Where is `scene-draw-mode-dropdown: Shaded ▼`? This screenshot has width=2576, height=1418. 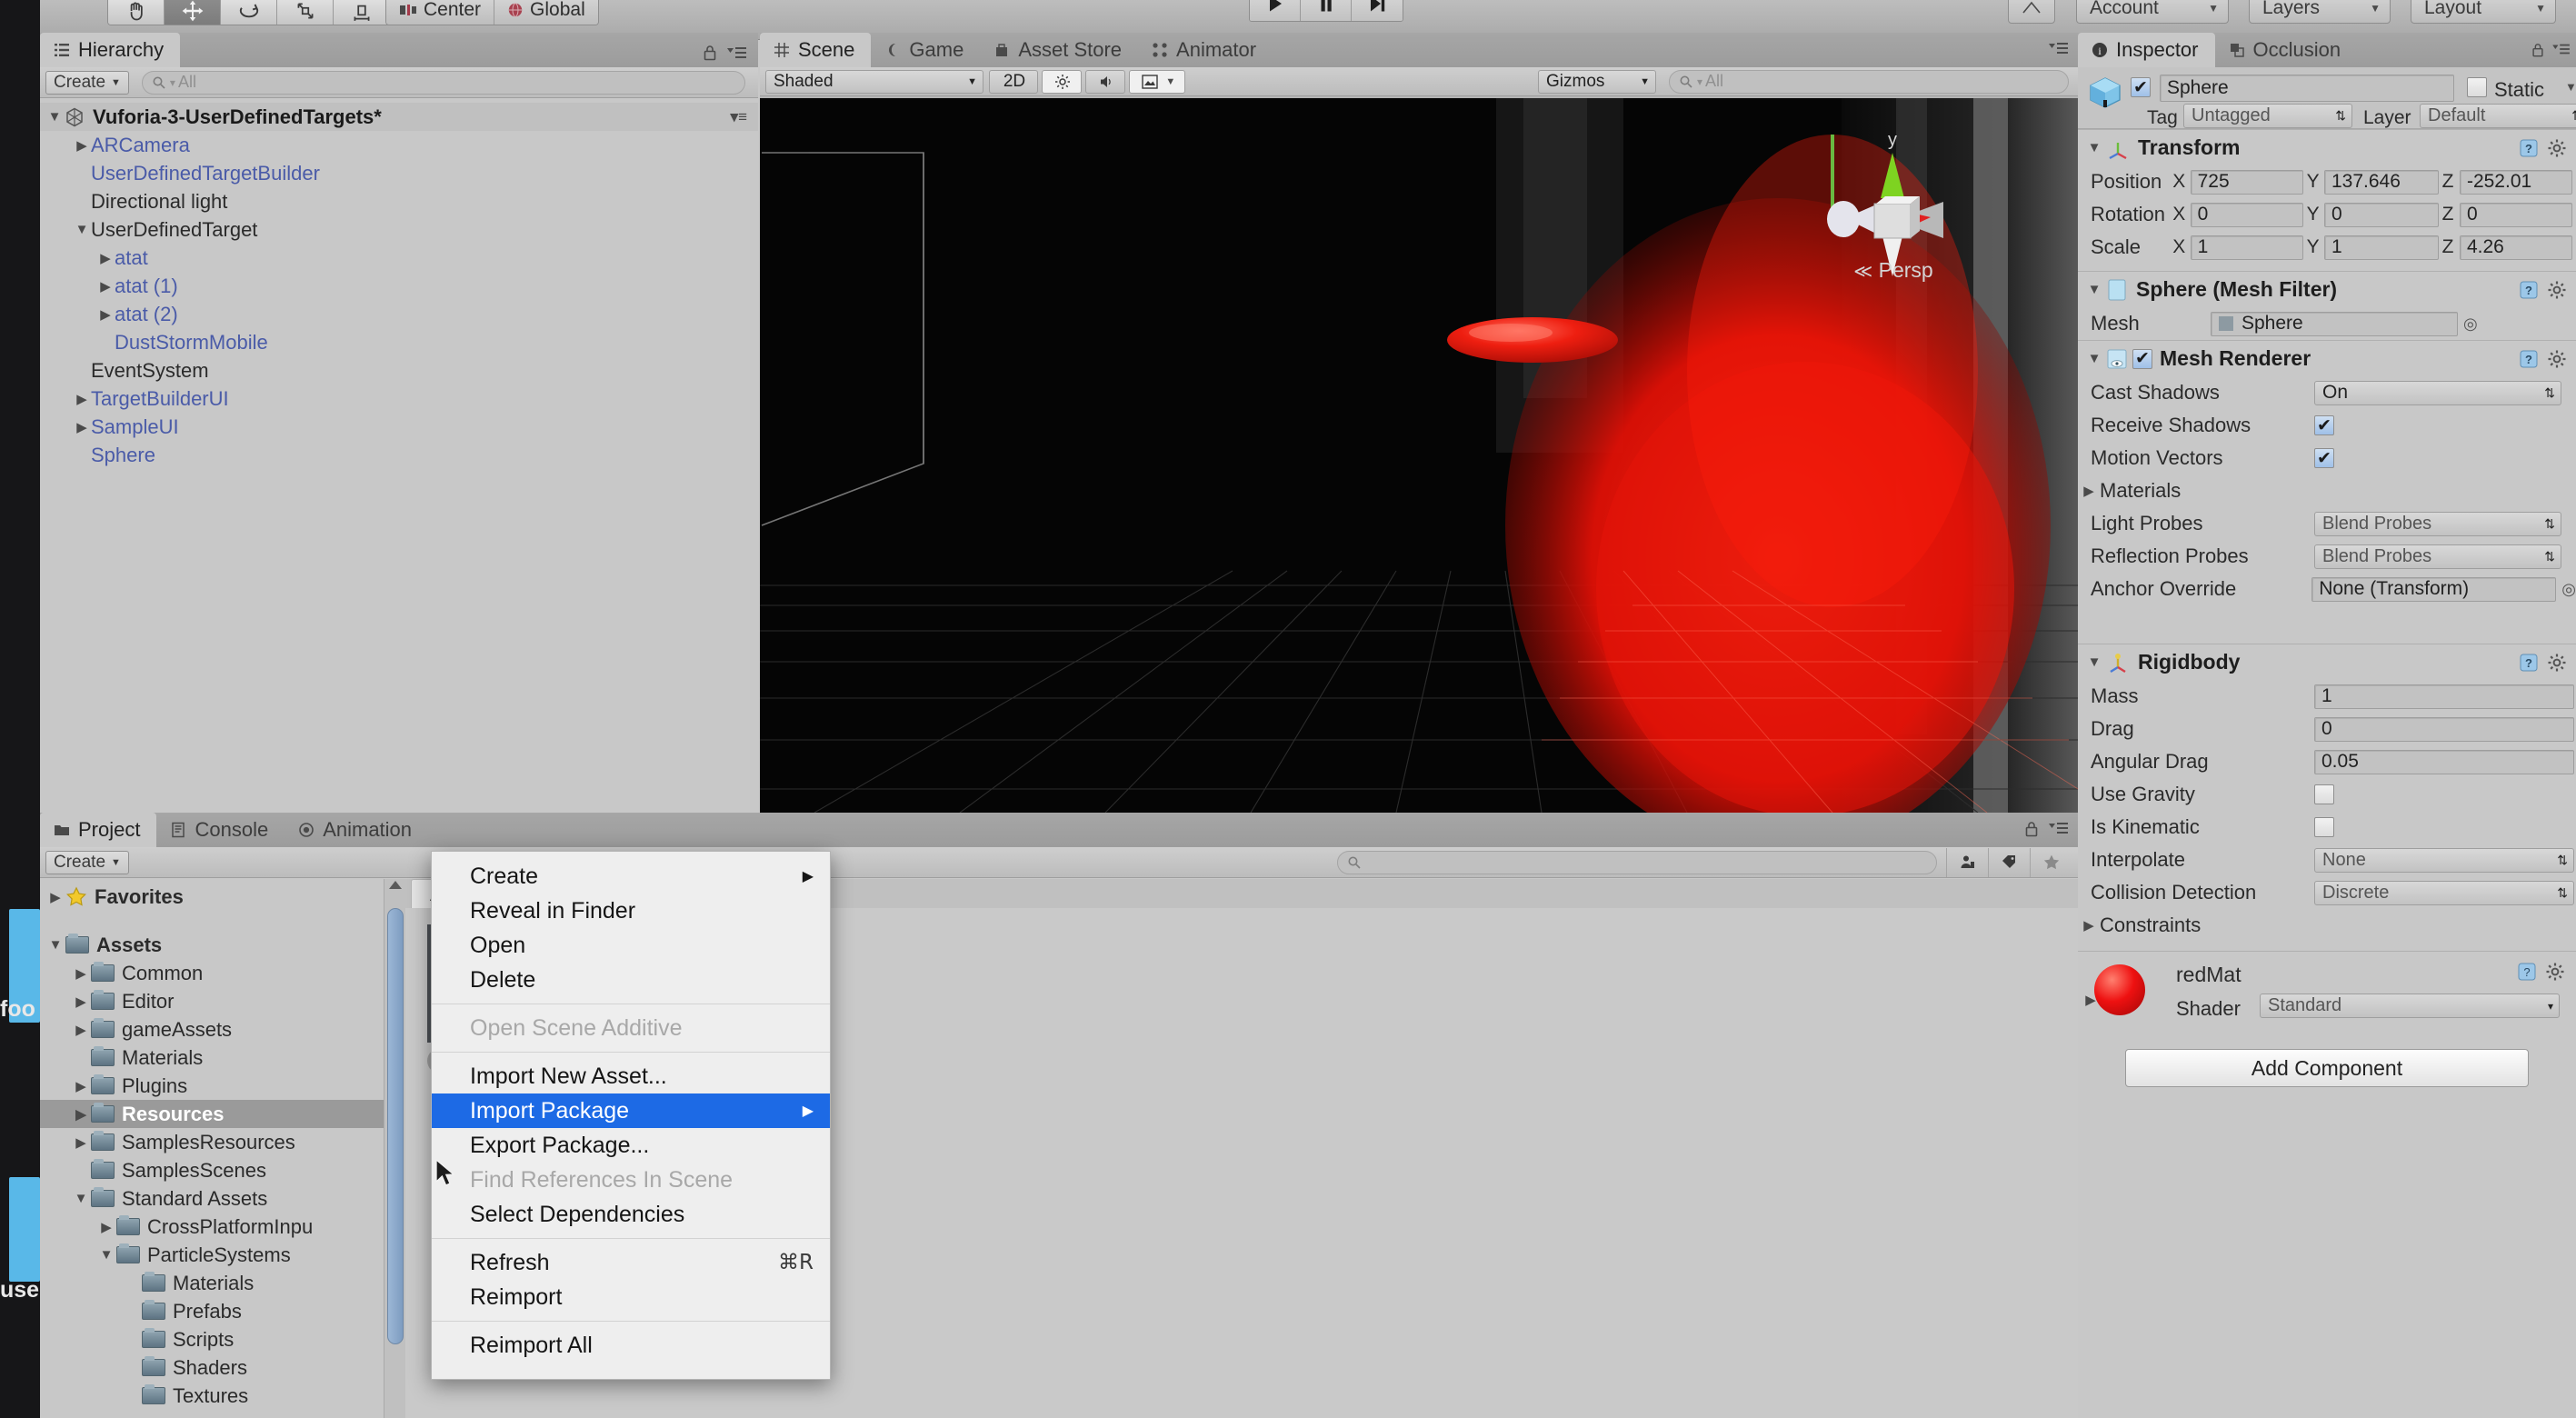 scene-draw-mode-dropdown: Shaded ▼ is located at coordinates (874, 82).